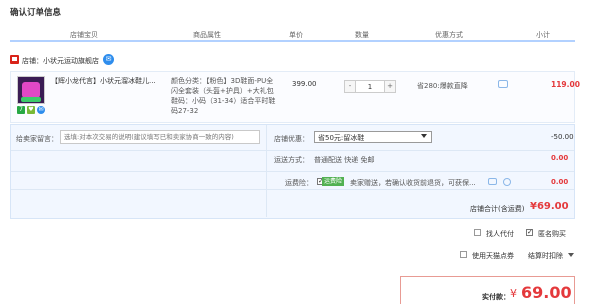 This screenshot has height=304, width=600. I want to click on insurance-tag: 运费险, so click(333, 181).